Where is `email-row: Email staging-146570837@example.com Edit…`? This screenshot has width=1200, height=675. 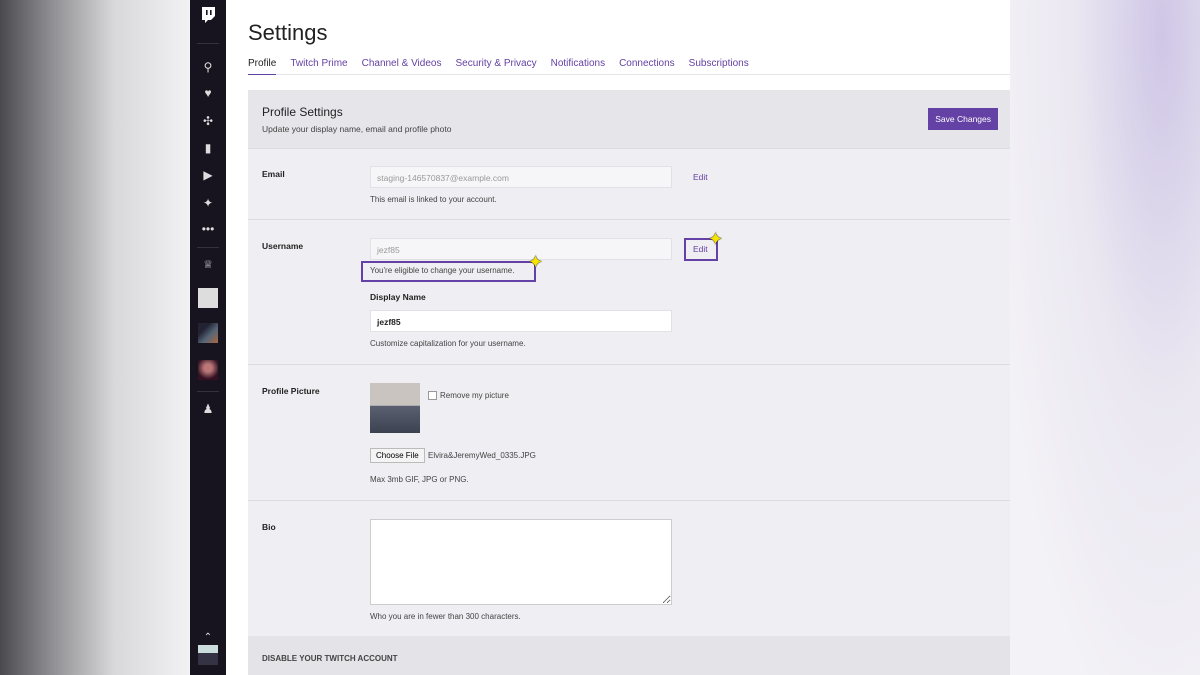 email-row: Email staging-146570837@example.com Edit… is located at coordinates (629, 183).